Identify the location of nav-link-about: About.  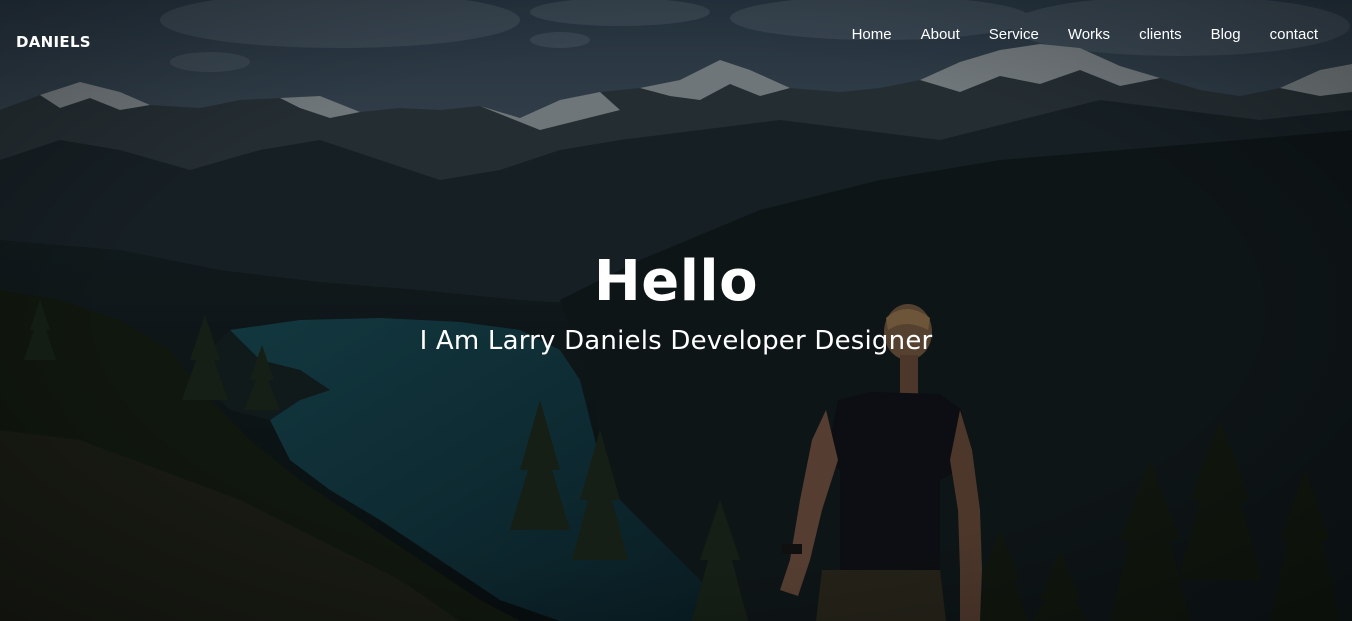
(926, 35).